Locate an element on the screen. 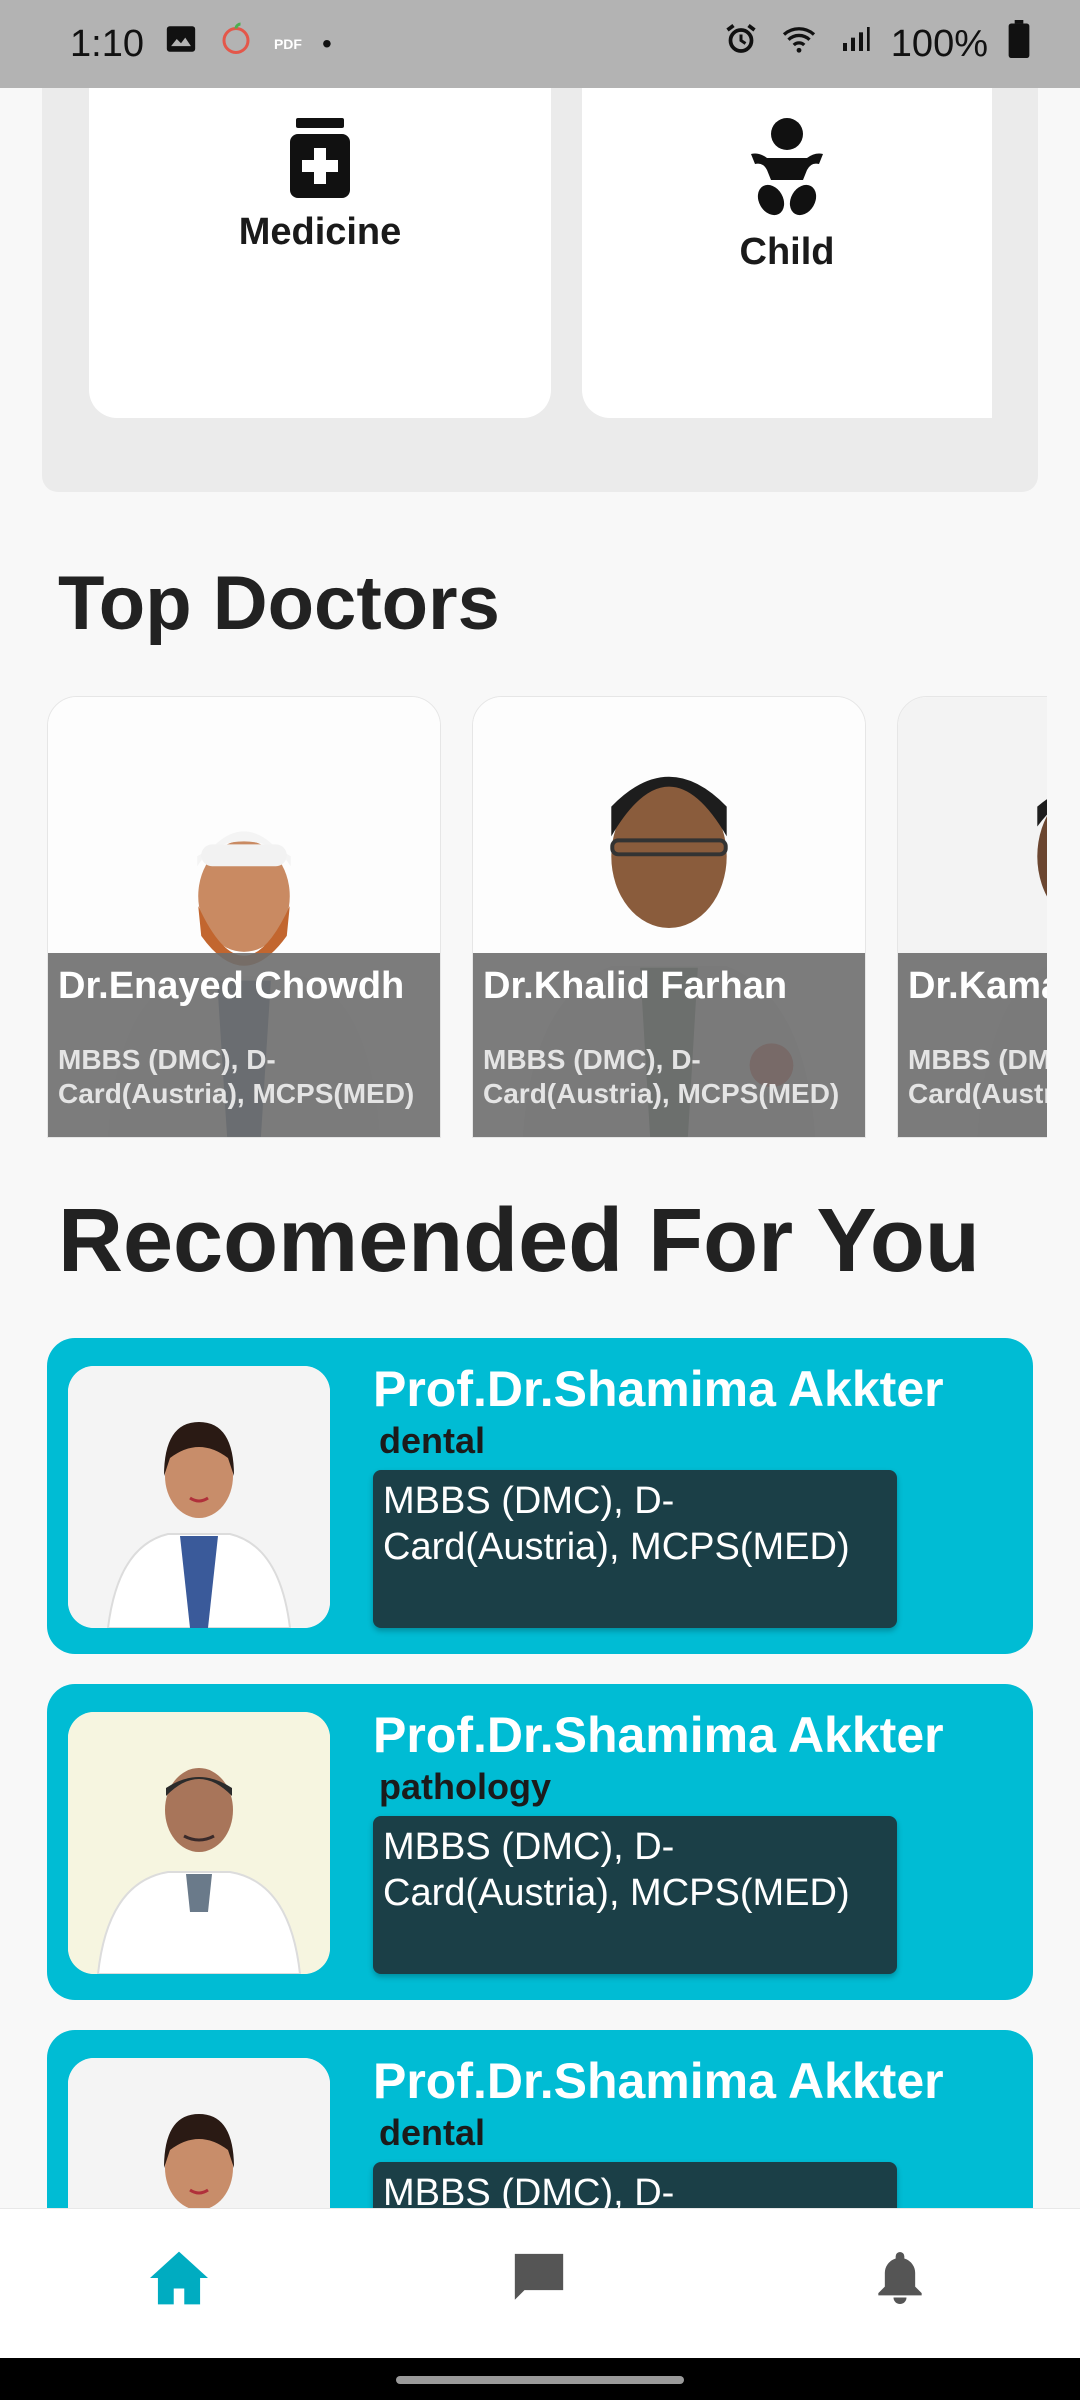 This screenshot has width=1080, height=2400. bell-icon is located at coordinates (900, 2280).